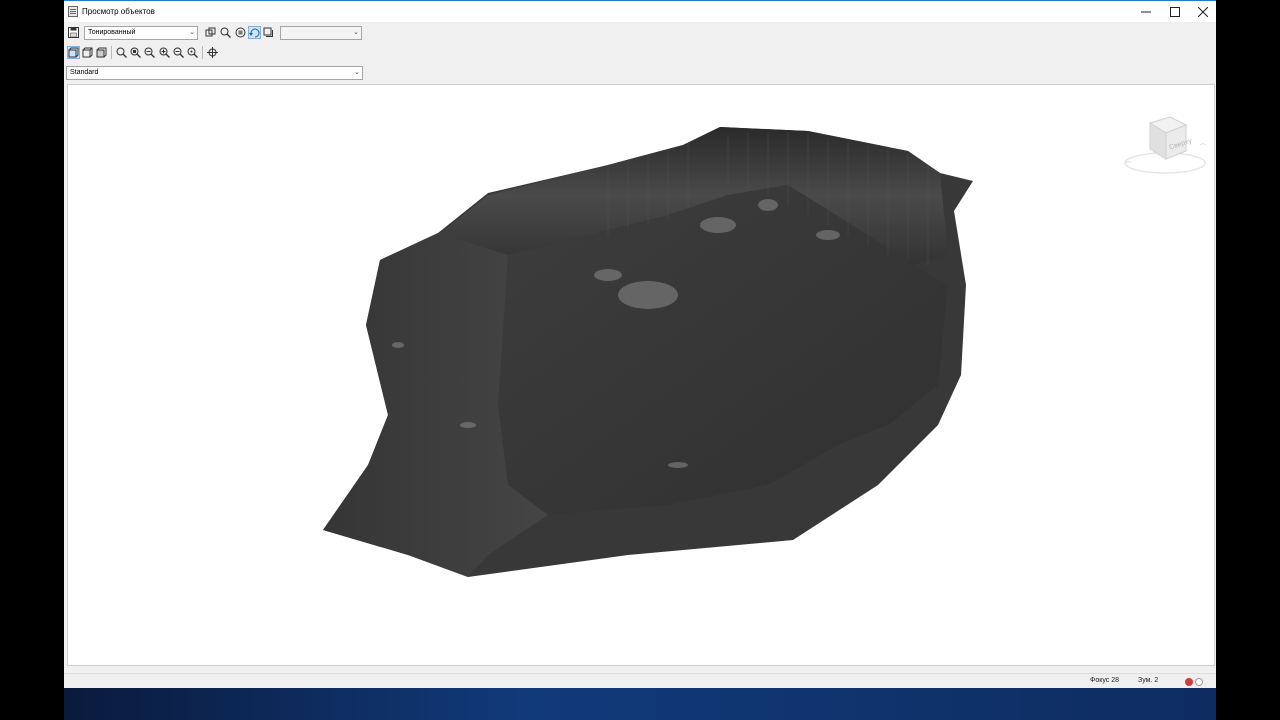  I want to click on rotate-button, so click(254, 32).